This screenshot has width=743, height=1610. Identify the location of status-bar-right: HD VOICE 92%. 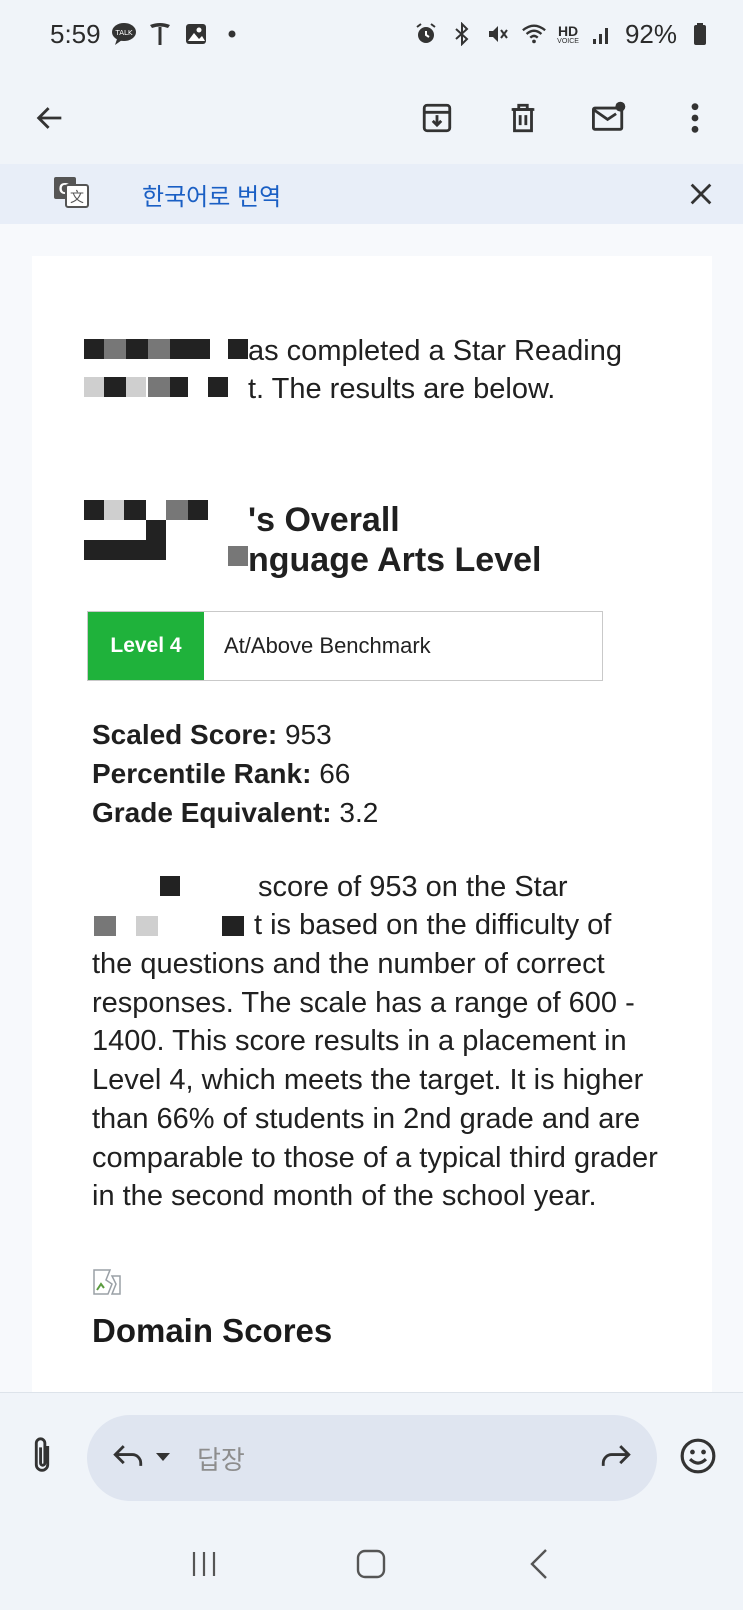
(563, 34).